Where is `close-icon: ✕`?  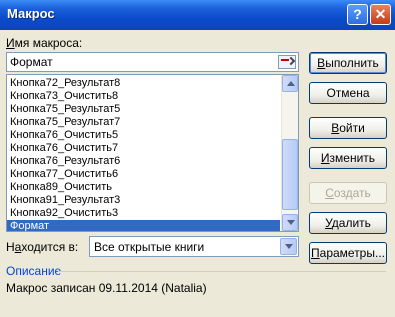 close-icon: ✕ is located at coordinates (380, 14).